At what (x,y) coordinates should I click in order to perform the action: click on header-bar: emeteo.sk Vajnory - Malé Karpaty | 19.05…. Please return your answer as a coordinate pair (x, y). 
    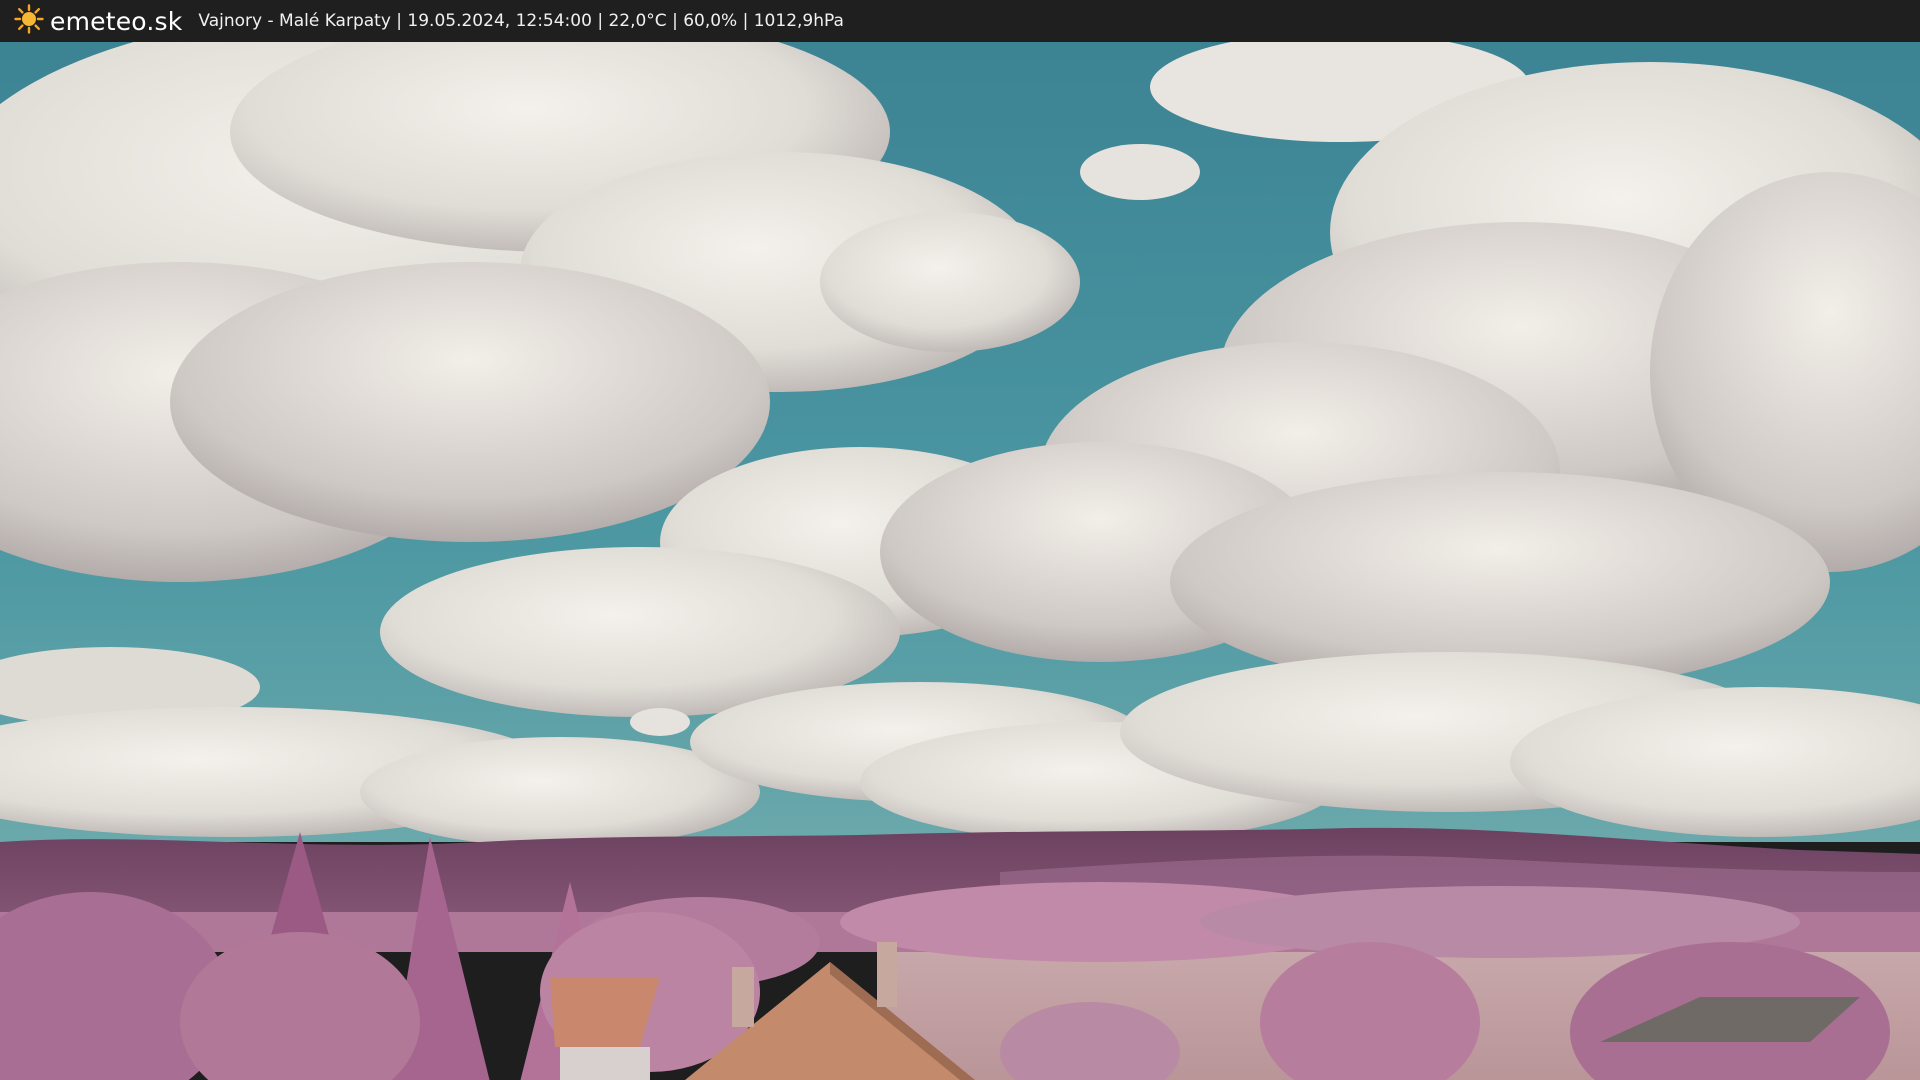
    Looking at the image, I should click on (960, 21).